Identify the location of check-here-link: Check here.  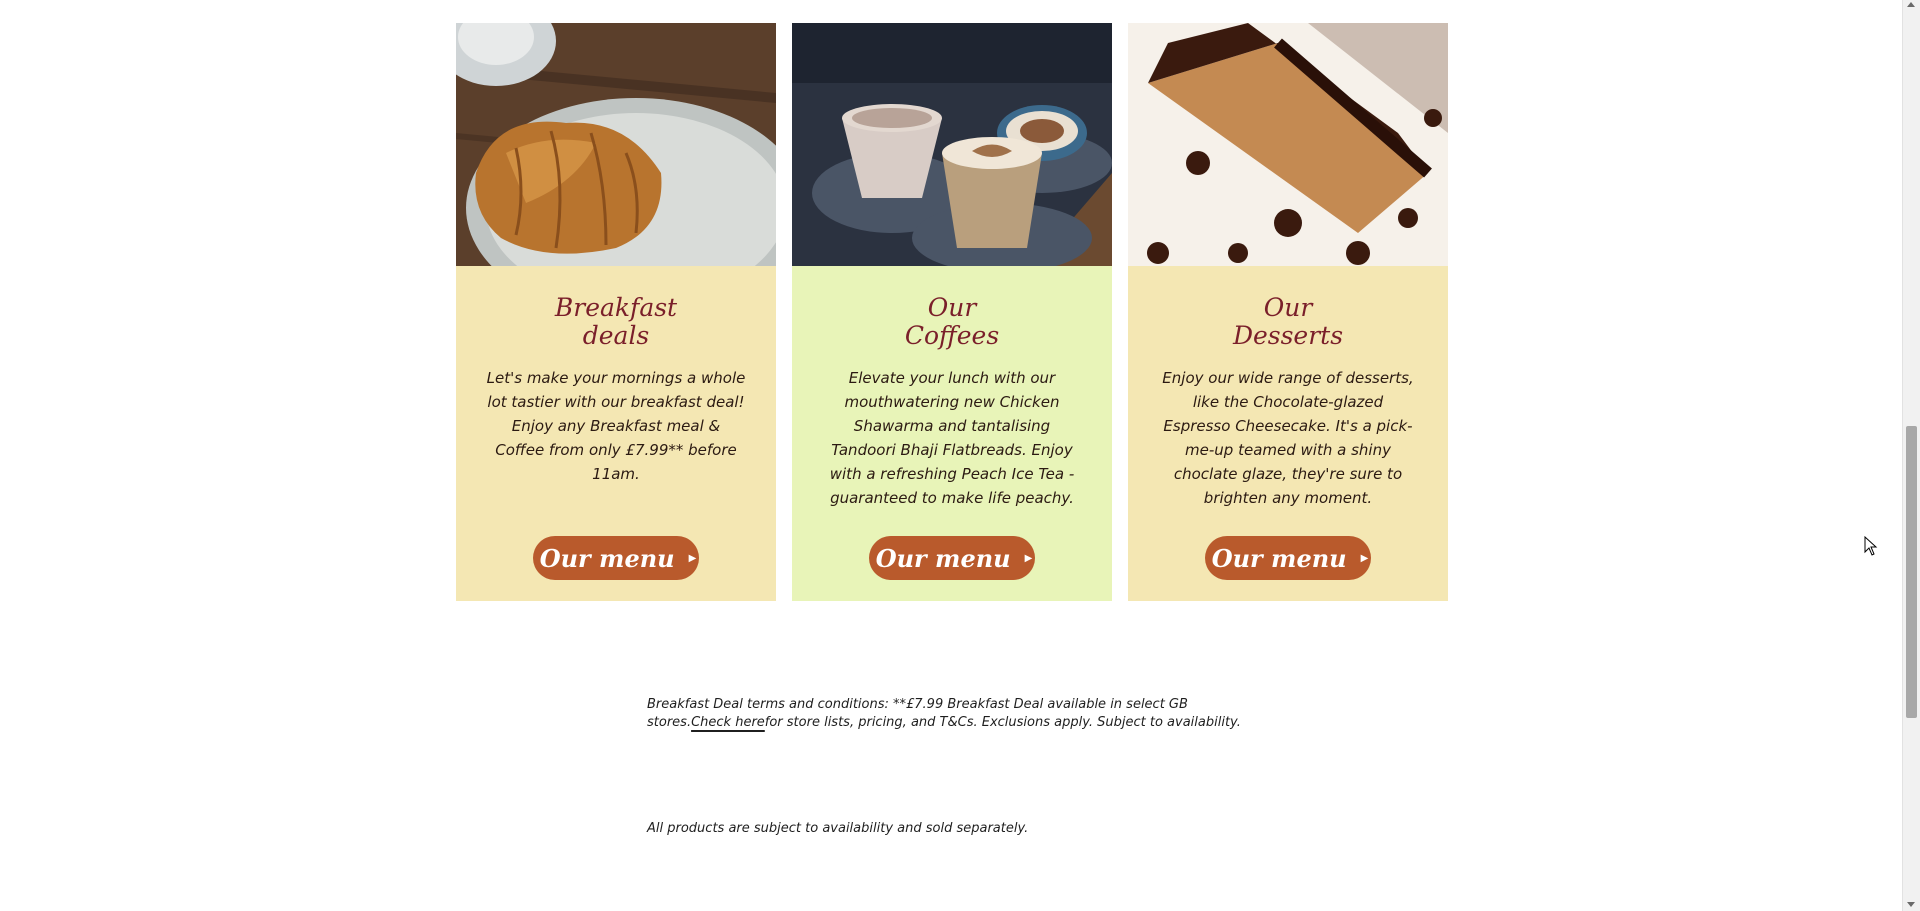
(728, 722).